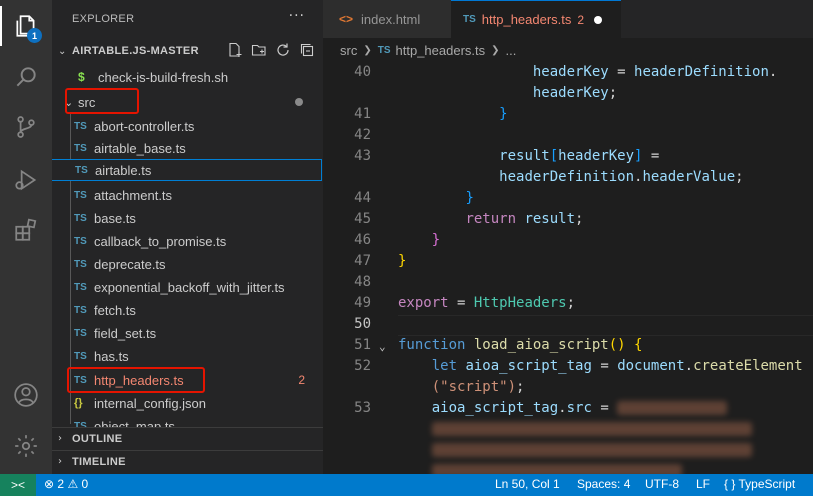 This screenshot has height=496, width=813. What do you see at coordinates (271, 50) in the screenshot?
I see `explorer-actions` at bounding box center [271, 50].